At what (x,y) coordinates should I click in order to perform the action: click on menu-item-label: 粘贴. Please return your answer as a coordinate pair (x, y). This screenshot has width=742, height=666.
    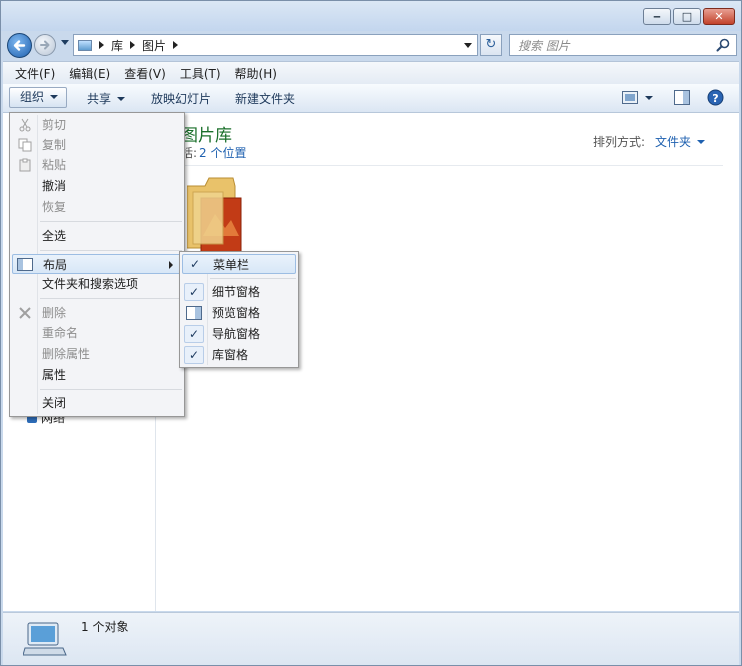
    Looking at the image, I should click on (54, 165).